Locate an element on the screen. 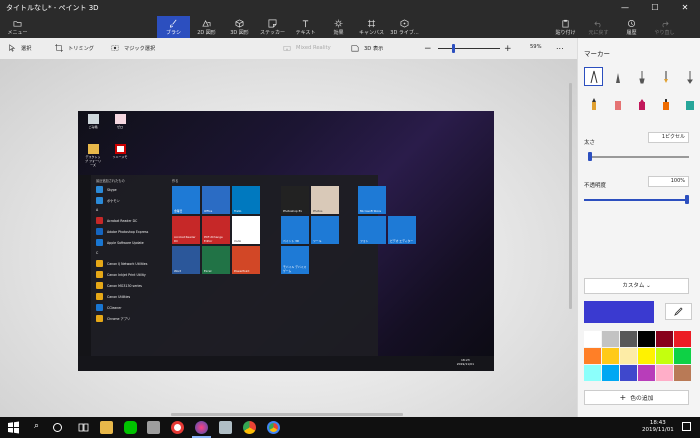 This screenshot has width=700, height=438. opacity-thumb is located at coordinates (687, 199).